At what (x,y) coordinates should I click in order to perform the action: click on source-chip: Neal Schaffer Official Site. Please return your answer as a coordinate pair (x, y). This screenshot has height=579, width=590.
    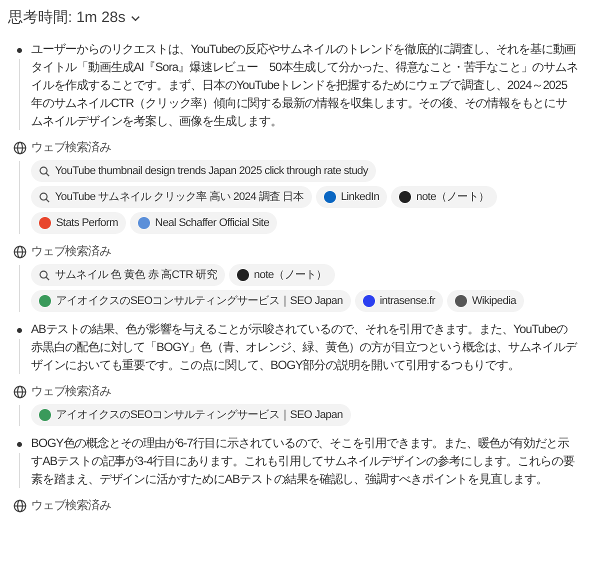
    Looking at the image, I should click on (204, 223).